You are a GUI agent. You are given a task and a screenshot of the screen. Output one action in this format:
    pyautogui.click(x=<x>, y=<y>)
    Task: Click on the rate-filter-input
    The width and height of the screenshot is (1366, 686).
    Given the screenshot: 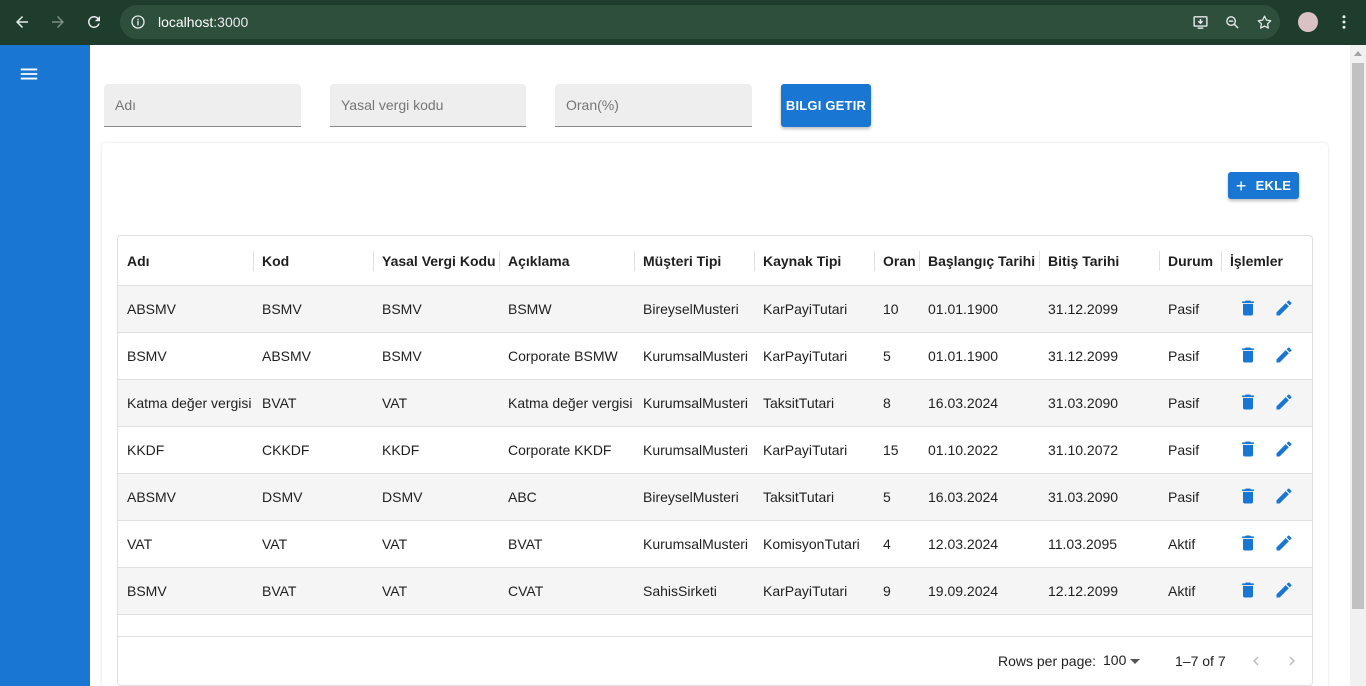 What is the action you would take?
    pyautogui.click(x=653, y=105)
    